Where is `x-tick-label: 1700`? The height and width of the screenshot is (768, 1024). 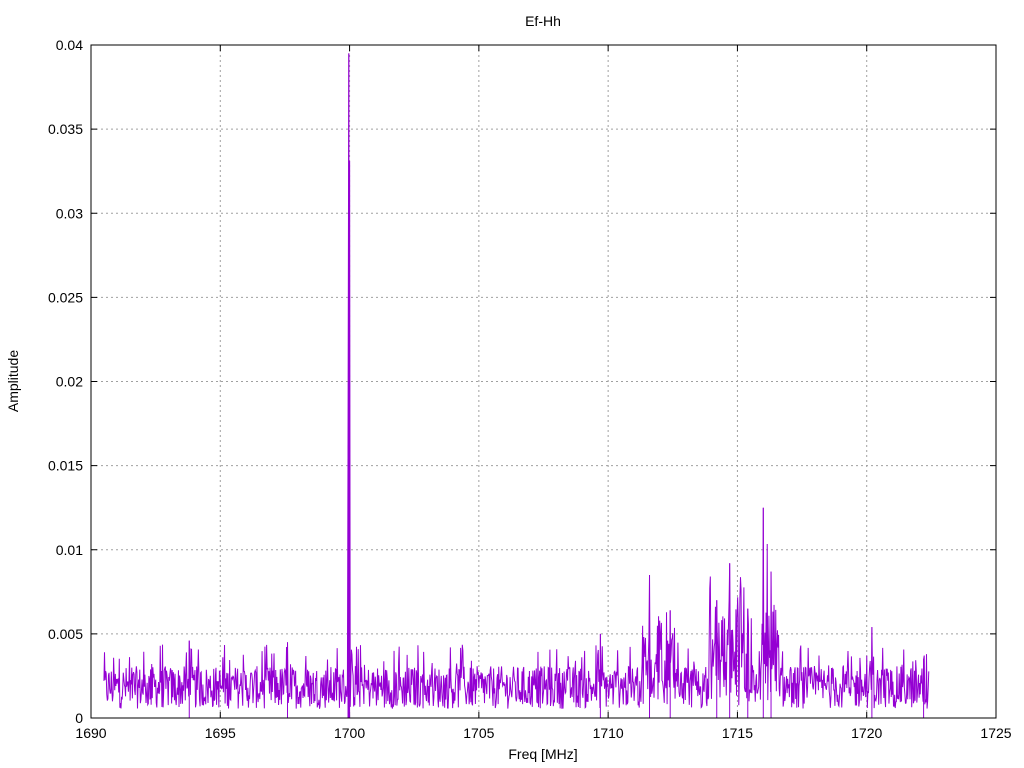
x-tick-label: 1700 is located at coordinates (349, 733).